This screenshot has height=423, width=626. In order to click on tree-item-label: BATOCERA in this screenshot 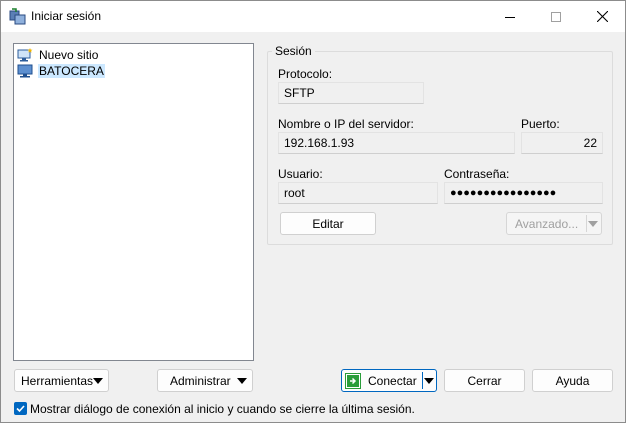, I will do `click(71, 71)`.